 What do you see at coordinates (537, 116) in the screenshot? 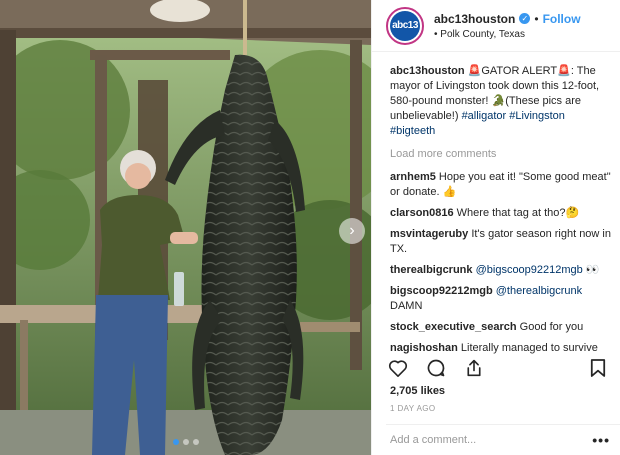
I see `hashtag-link: #Livingston` at bounding box center [537, 116].